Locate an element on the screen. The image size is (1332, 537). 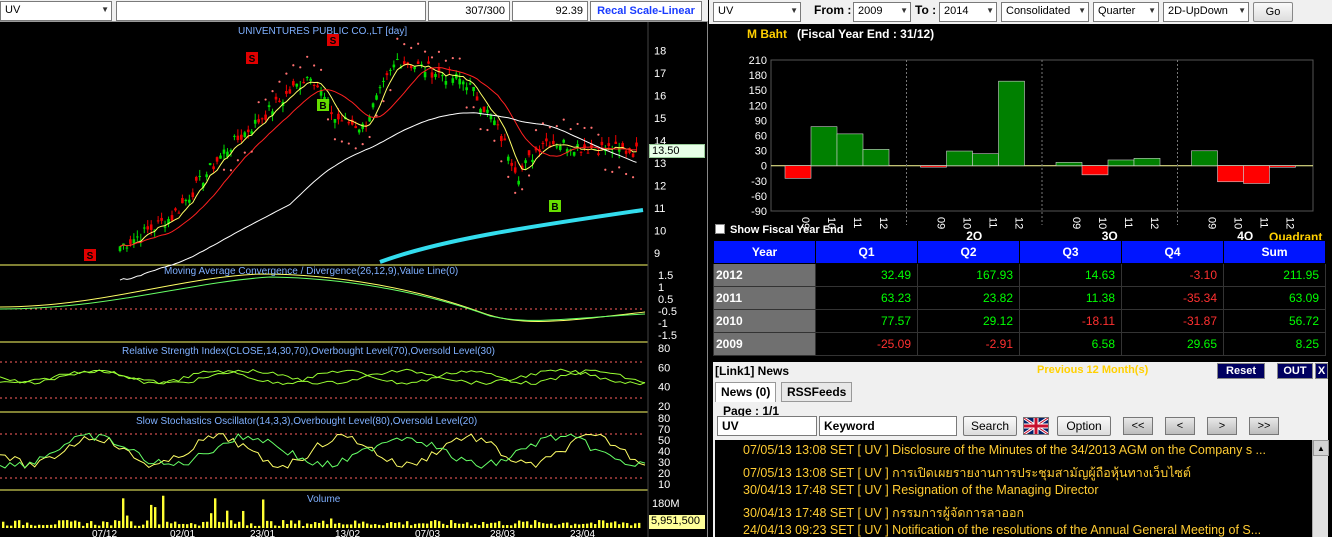
news-scrollbar: ▲ is located at coordinates (1320, 488).